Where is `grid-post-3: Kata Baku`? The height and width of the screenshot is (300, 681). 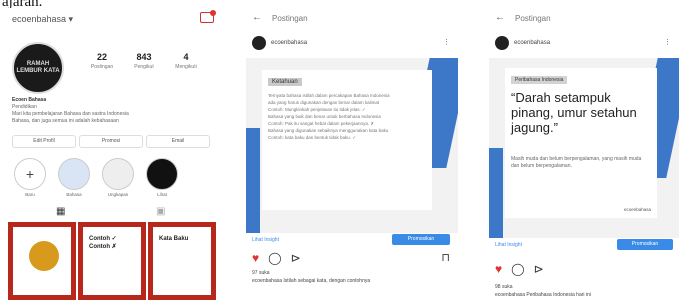 grid-post-3: Kata Baku is located at coordinates (182, 261).